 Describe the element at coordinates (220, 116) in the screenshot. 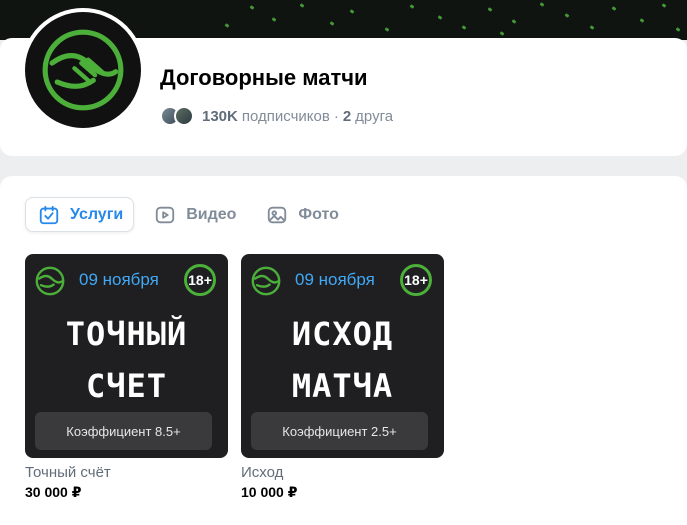

I see `subscribers-count: 130K` at that location.